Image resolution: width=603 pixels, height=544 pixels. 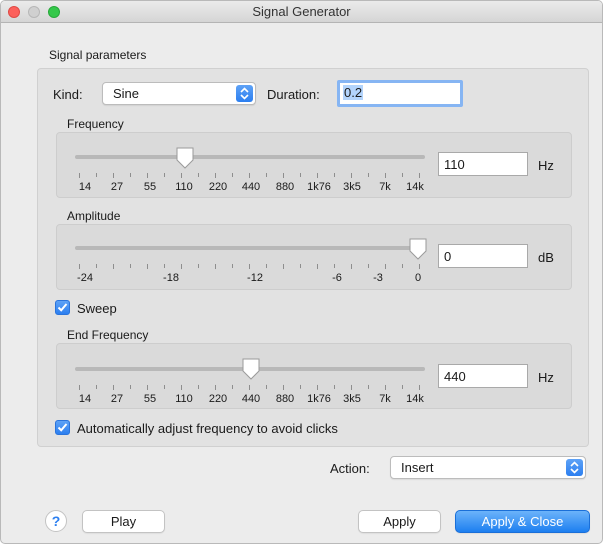 What do you see at coordinates (117, 187) in the screenshot?
I see `frequency-tick-label: 27` at bounding box center [117, 187].